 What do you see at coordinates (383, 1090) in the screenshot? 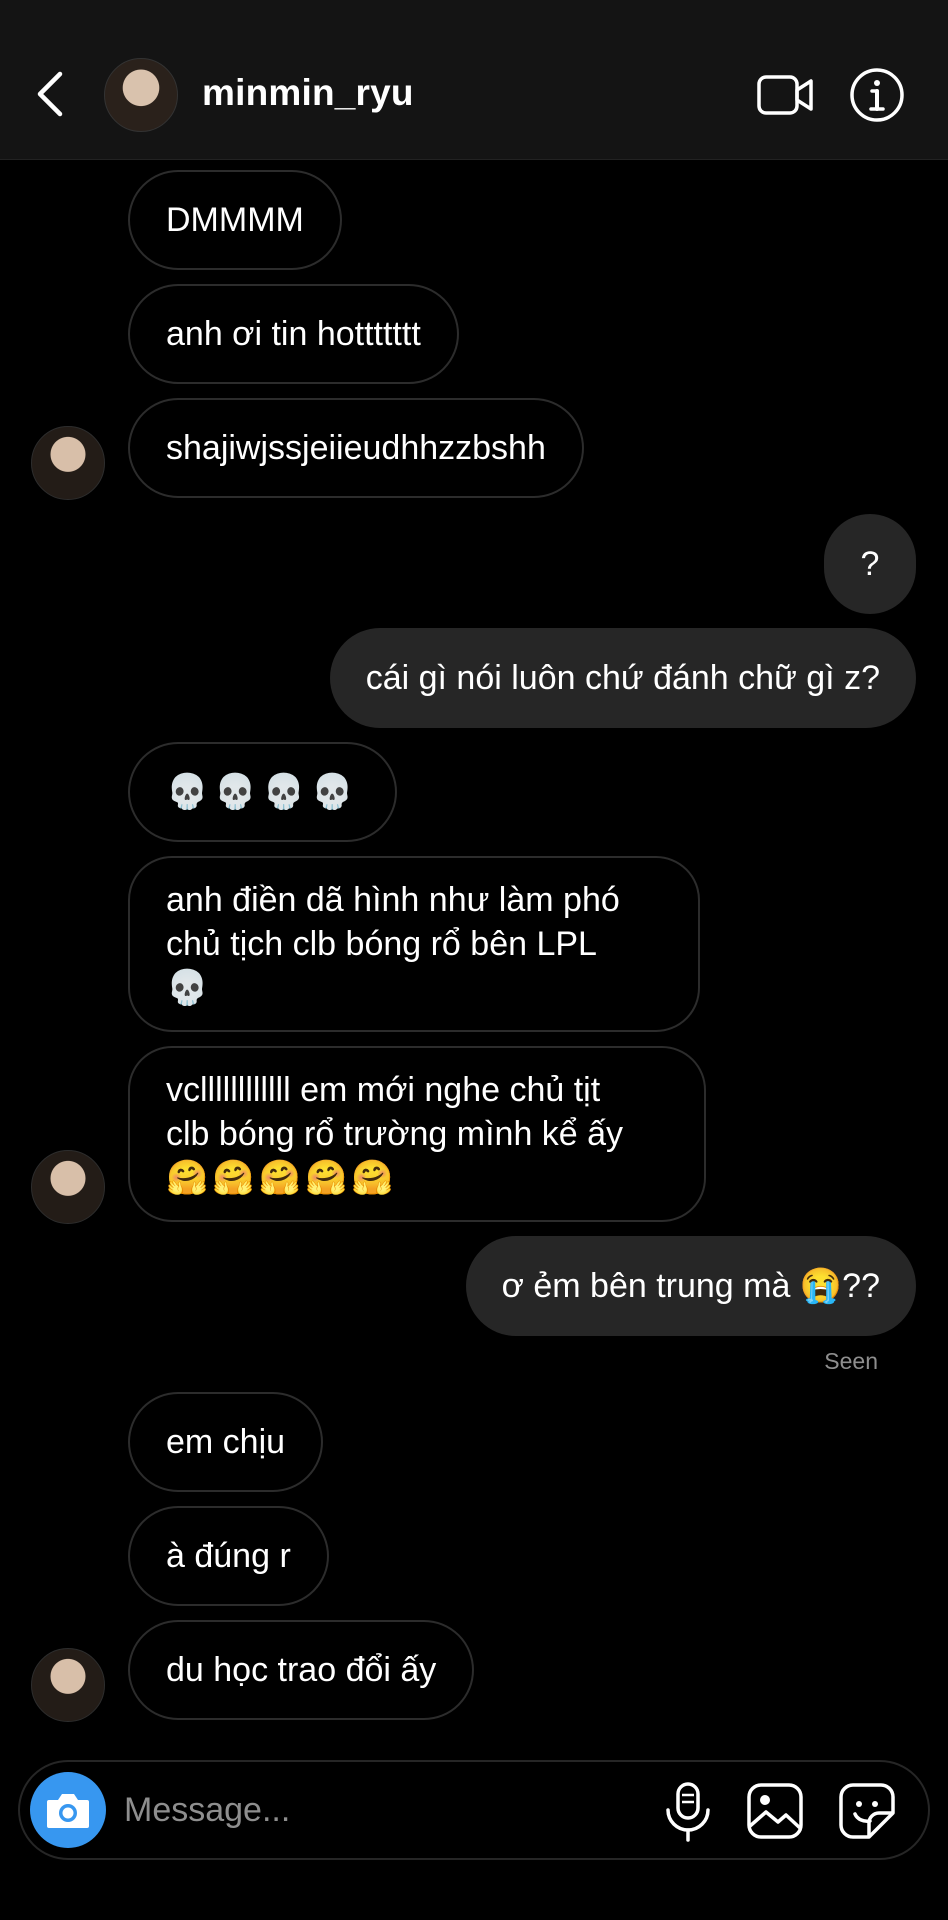
I see `message-line: vcllllllllllll em mới nghe chủ tịt` at bounding box center [383, 1090].